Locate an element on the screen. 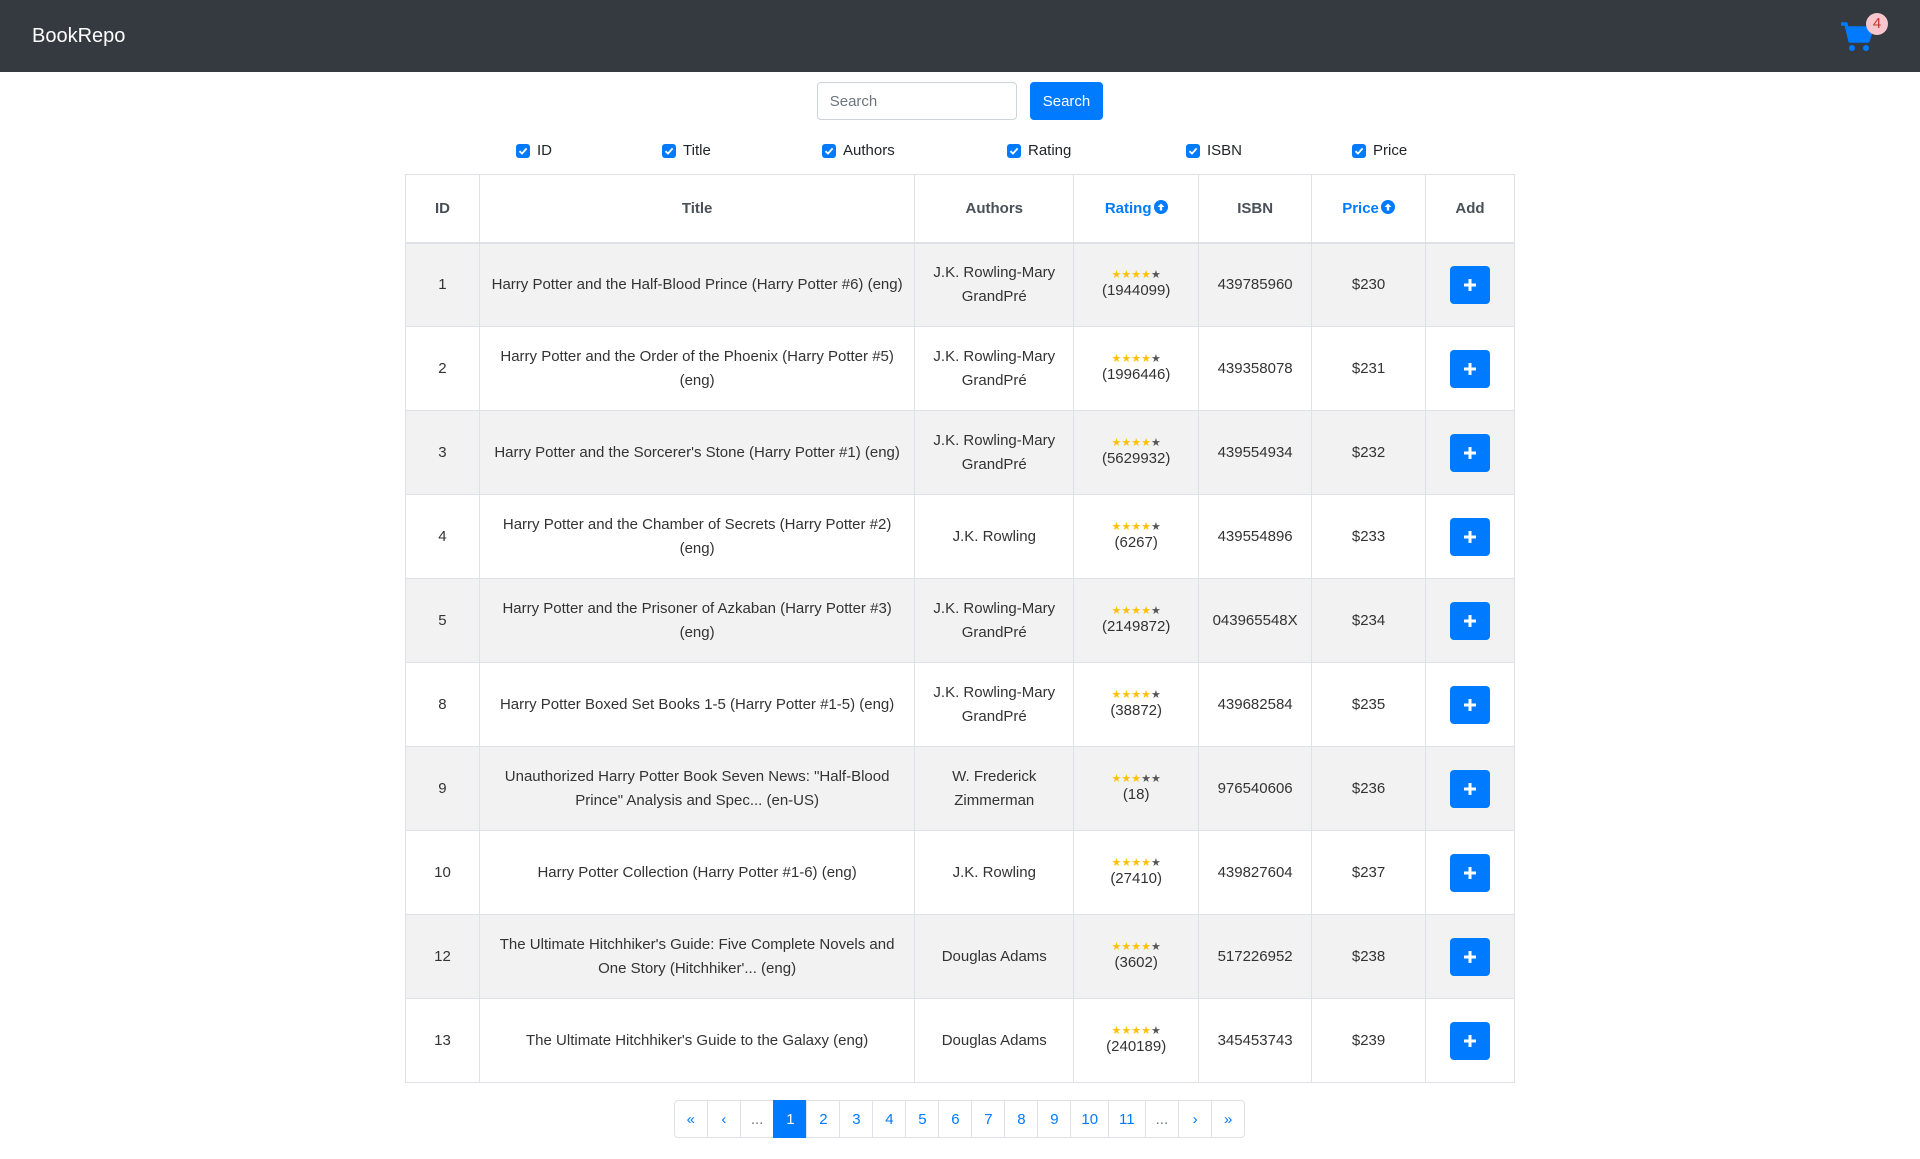 This screenshot has width=1920, height=1159. cell-price: $239 is located at coordinates (1368, 1040).